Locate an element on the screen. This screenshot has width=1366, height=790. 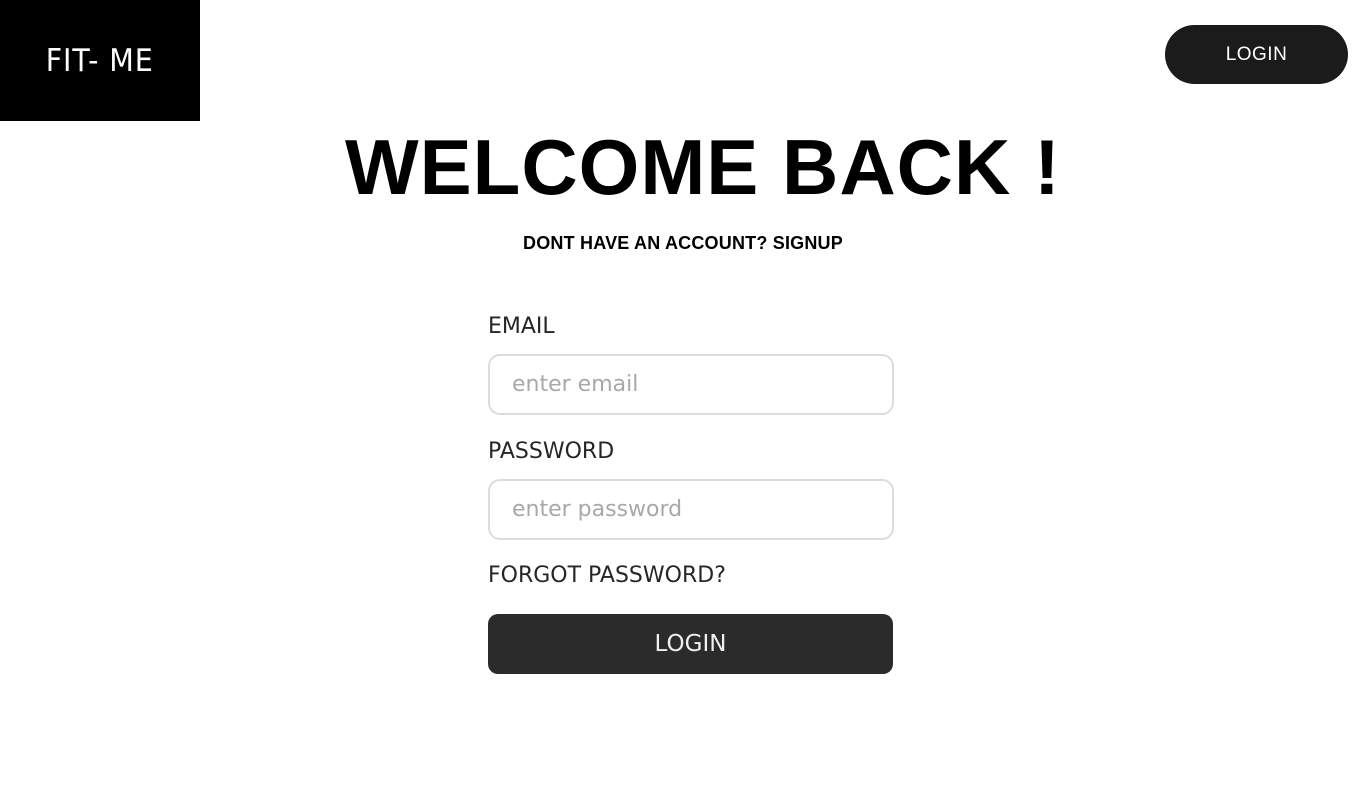
signup-link: SIGNUP is located at coordinates (808, 243).